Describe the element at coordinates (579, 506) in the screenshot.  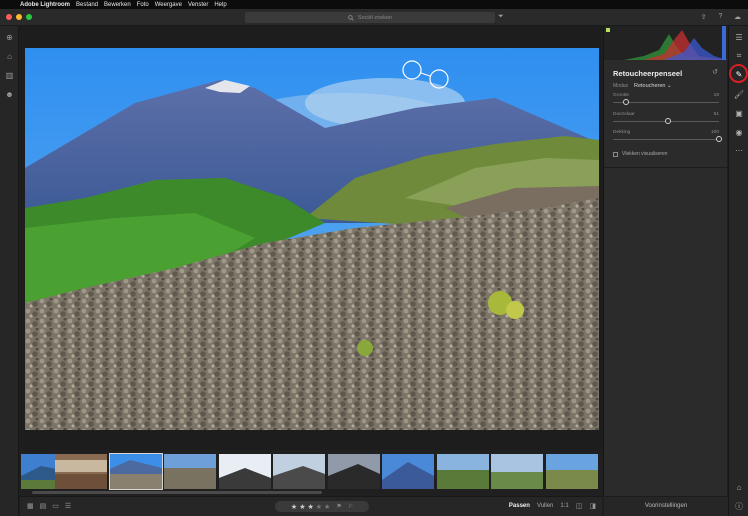
I see `compare-icon: ◫` at that location.